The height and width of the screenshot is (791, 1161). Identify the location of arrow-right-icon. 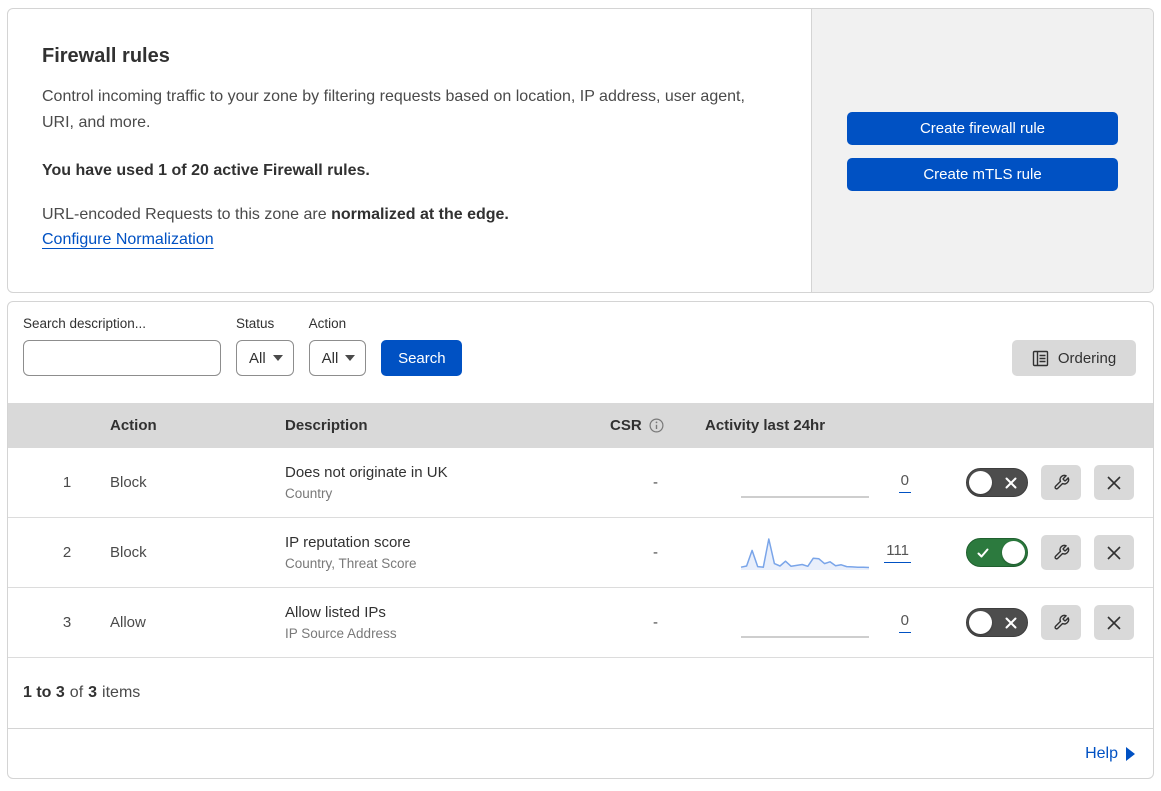
(1130, 753).